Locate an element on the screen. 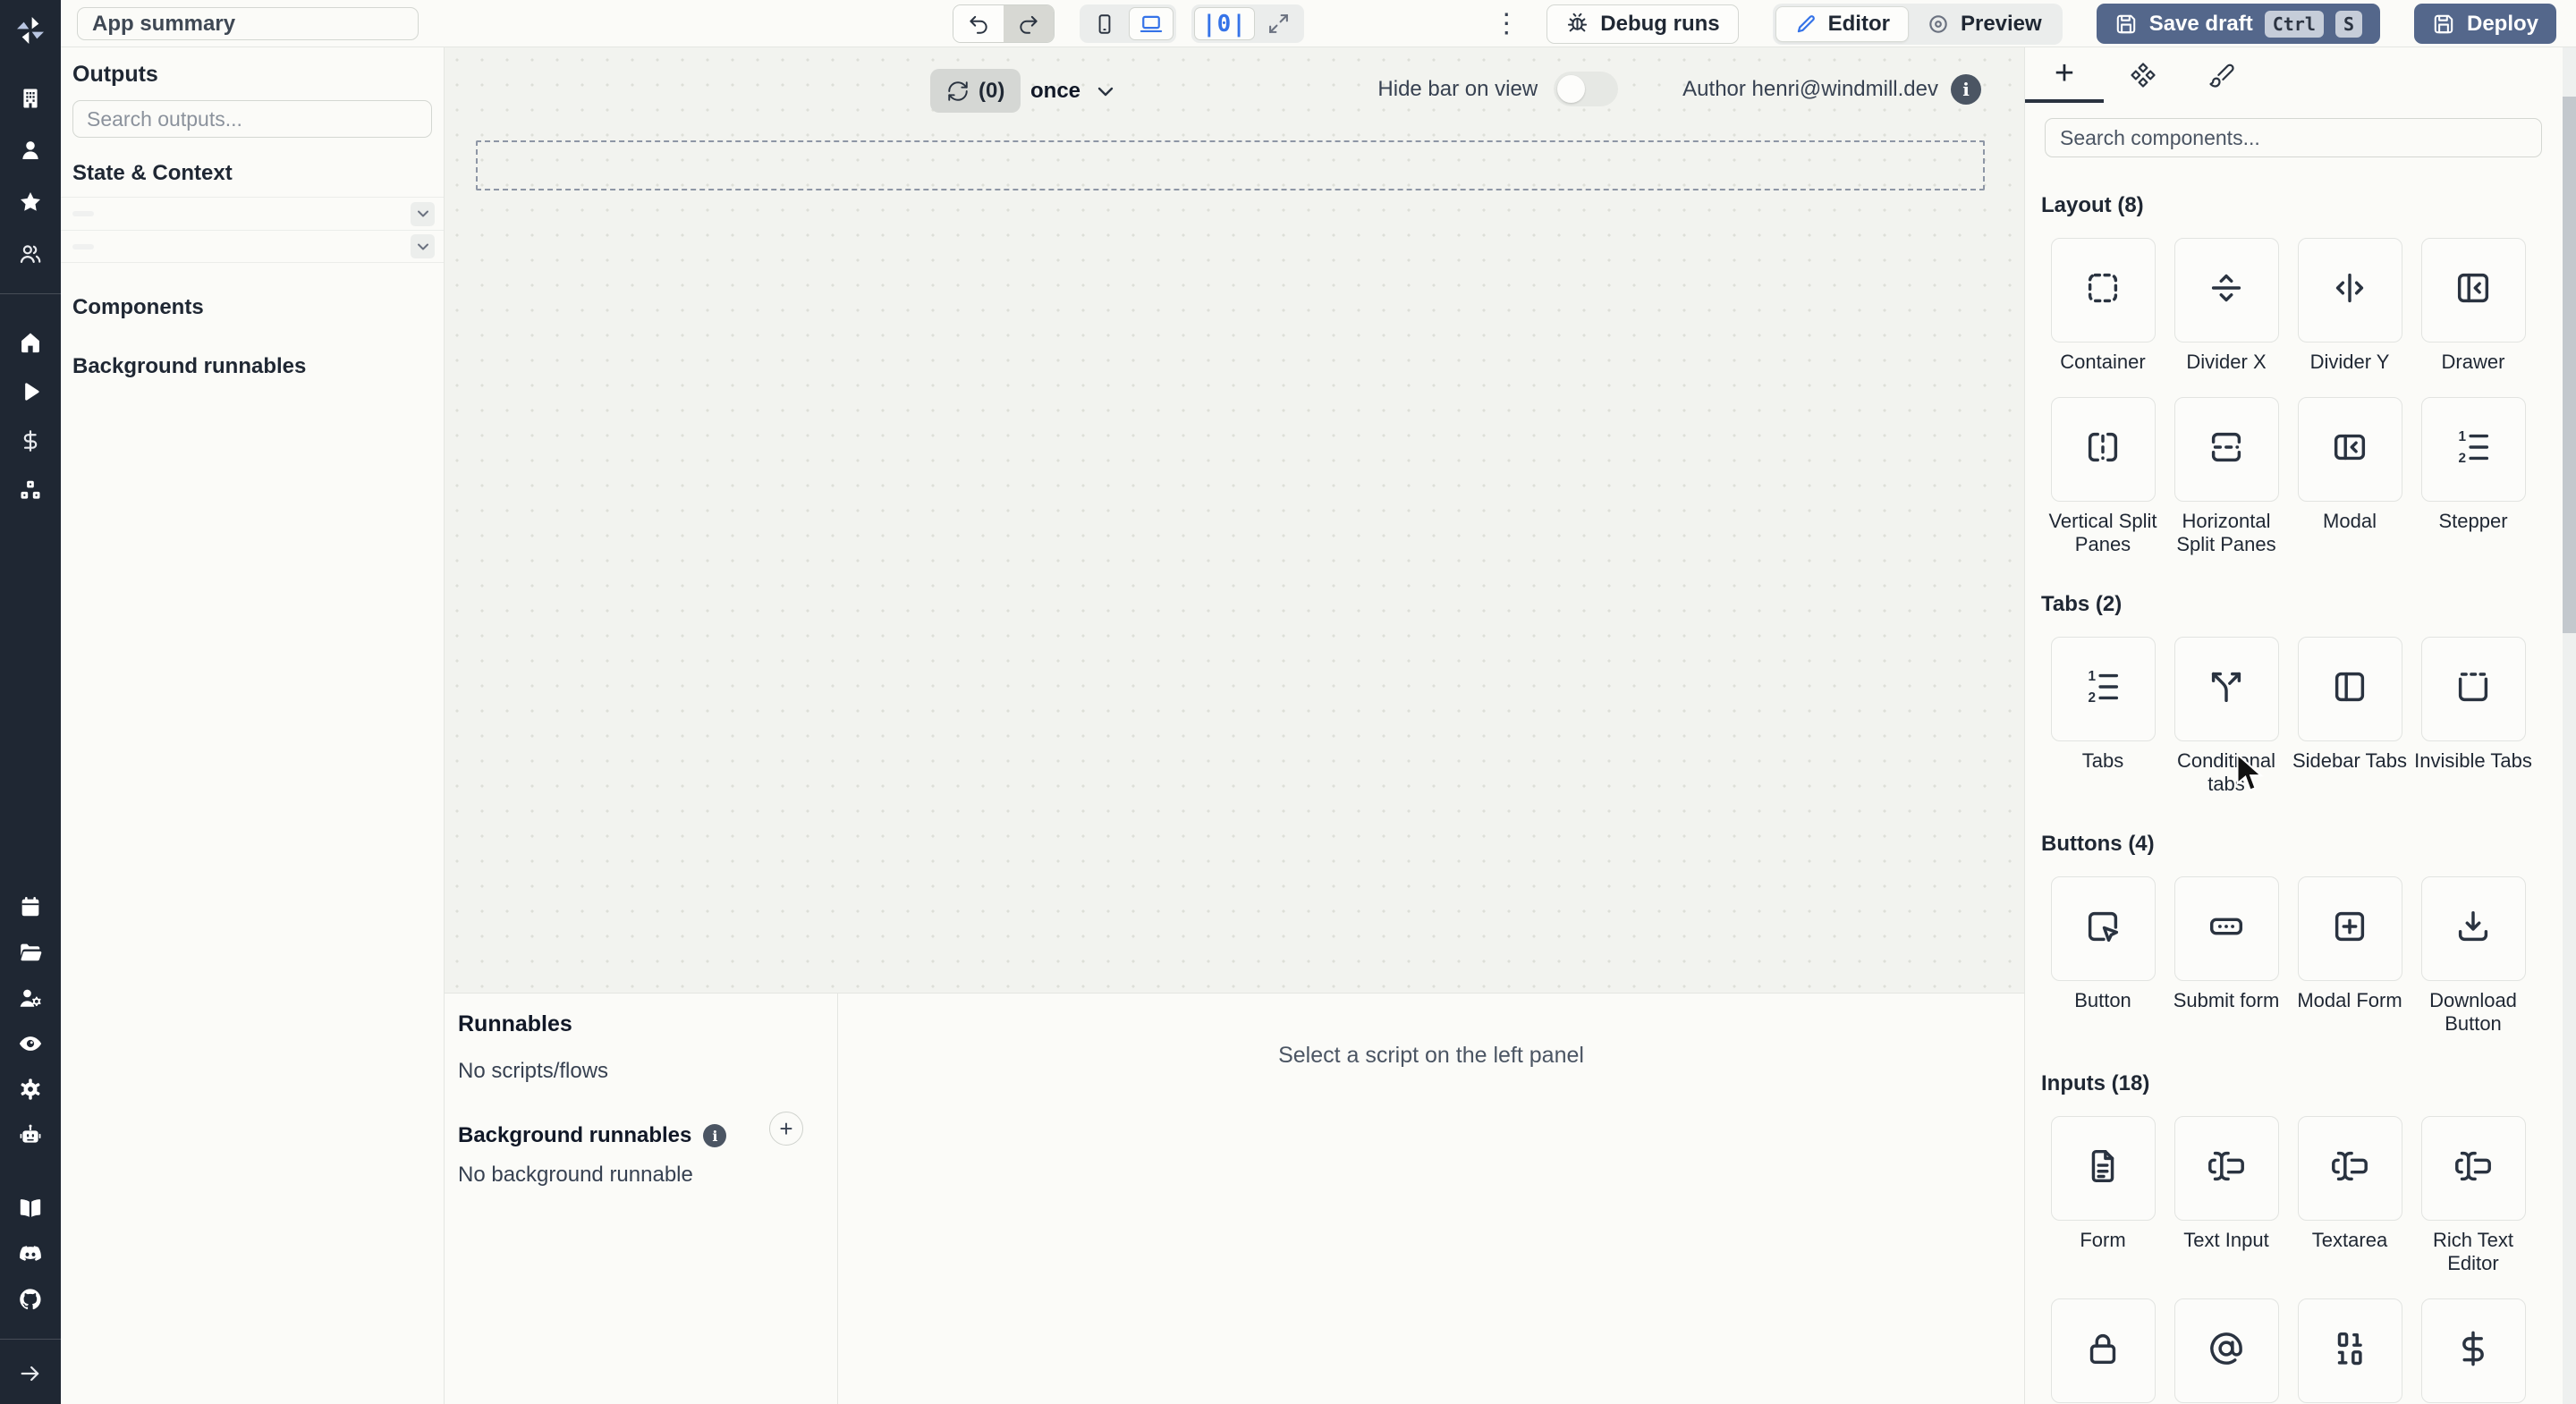 This screenshot has height=1404, width=2576. save-draft-label: Save draft is located at coordinates (2200, 23).